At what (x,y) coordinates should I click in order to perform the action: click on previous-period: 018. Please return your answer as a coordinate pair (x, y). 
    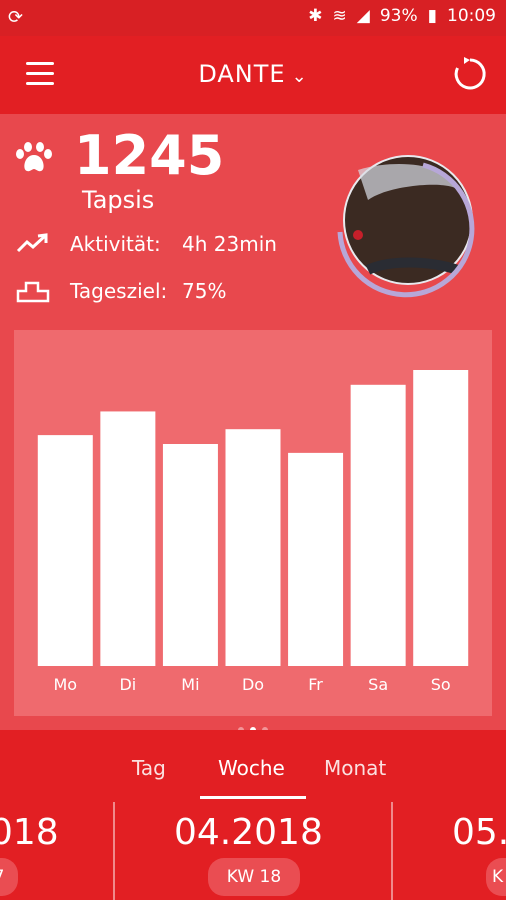
    Looking at the image, I should click on (29, 832).